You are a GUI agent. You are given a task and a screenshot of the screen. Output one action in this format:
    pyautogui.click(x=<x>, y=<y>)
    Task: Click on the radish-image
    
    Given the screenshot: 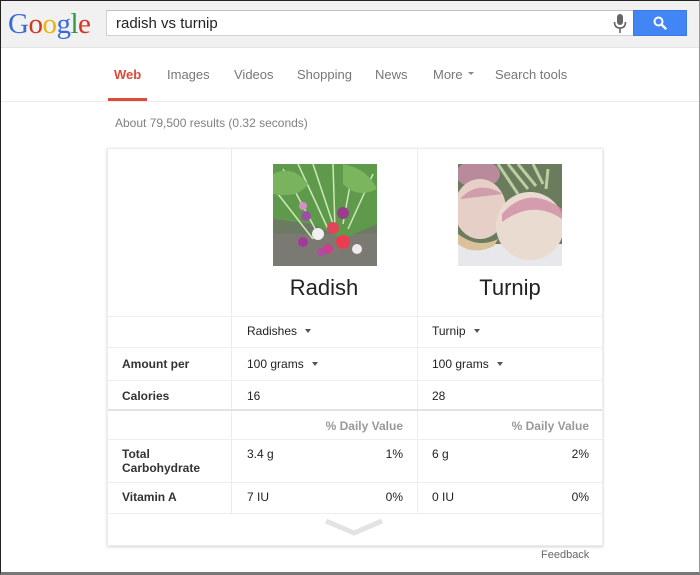 What is the action you would take?
    pyautogui.click(x=325, y=215)
    